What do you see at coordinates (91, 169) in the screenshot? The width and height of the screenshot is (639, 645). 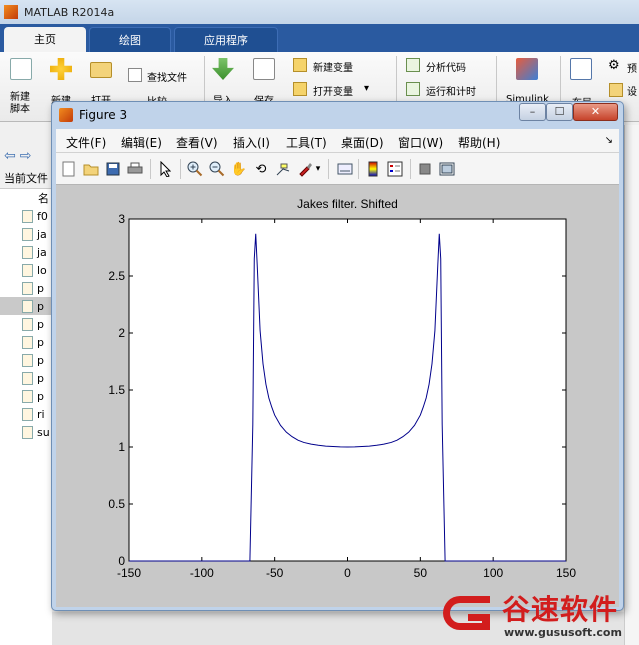 I see `open-file-icon` at bounding box center [91, 169].